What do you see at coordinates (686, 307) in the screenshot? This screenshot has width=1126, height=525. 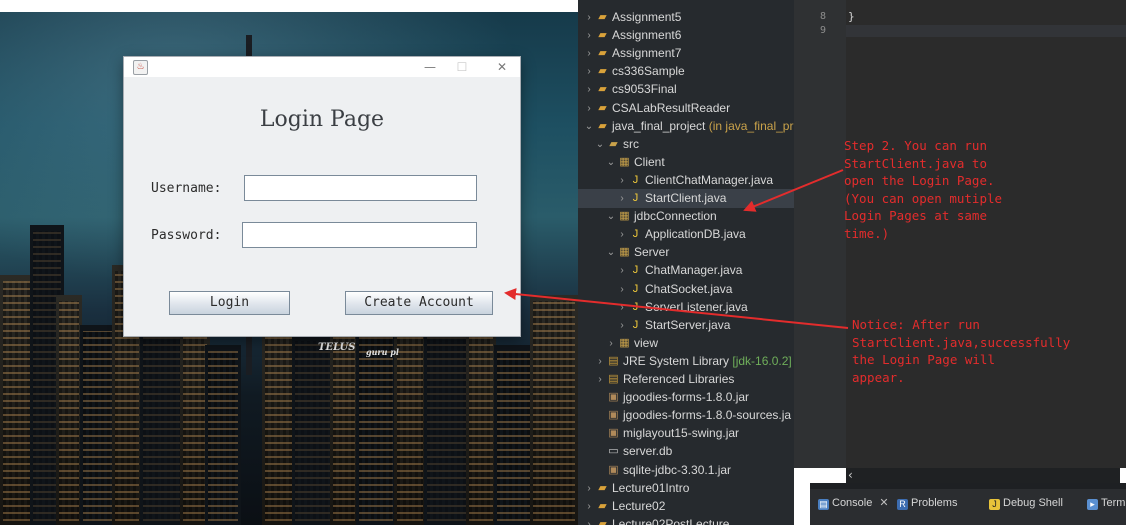 I see `tree-item: › J ServerListener.java` at bounding box center [686, 307].